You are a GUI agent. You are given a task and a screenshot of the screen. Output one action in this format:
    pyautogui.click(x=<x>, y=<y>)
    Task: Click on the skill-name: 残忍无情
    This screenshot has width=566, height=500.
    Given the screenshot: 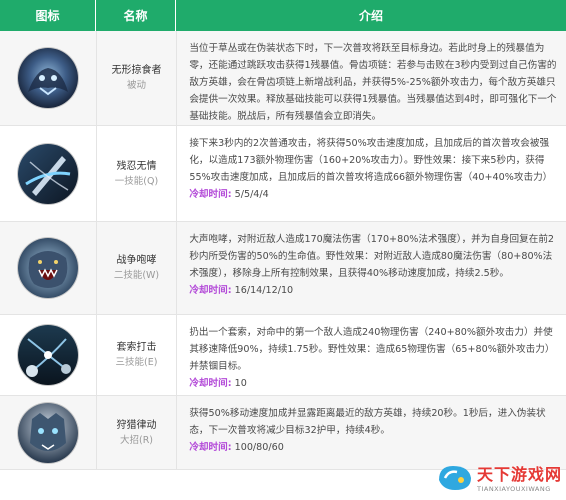 What is the action you would take?
    pyautogui.click(x=136, y=166)
    